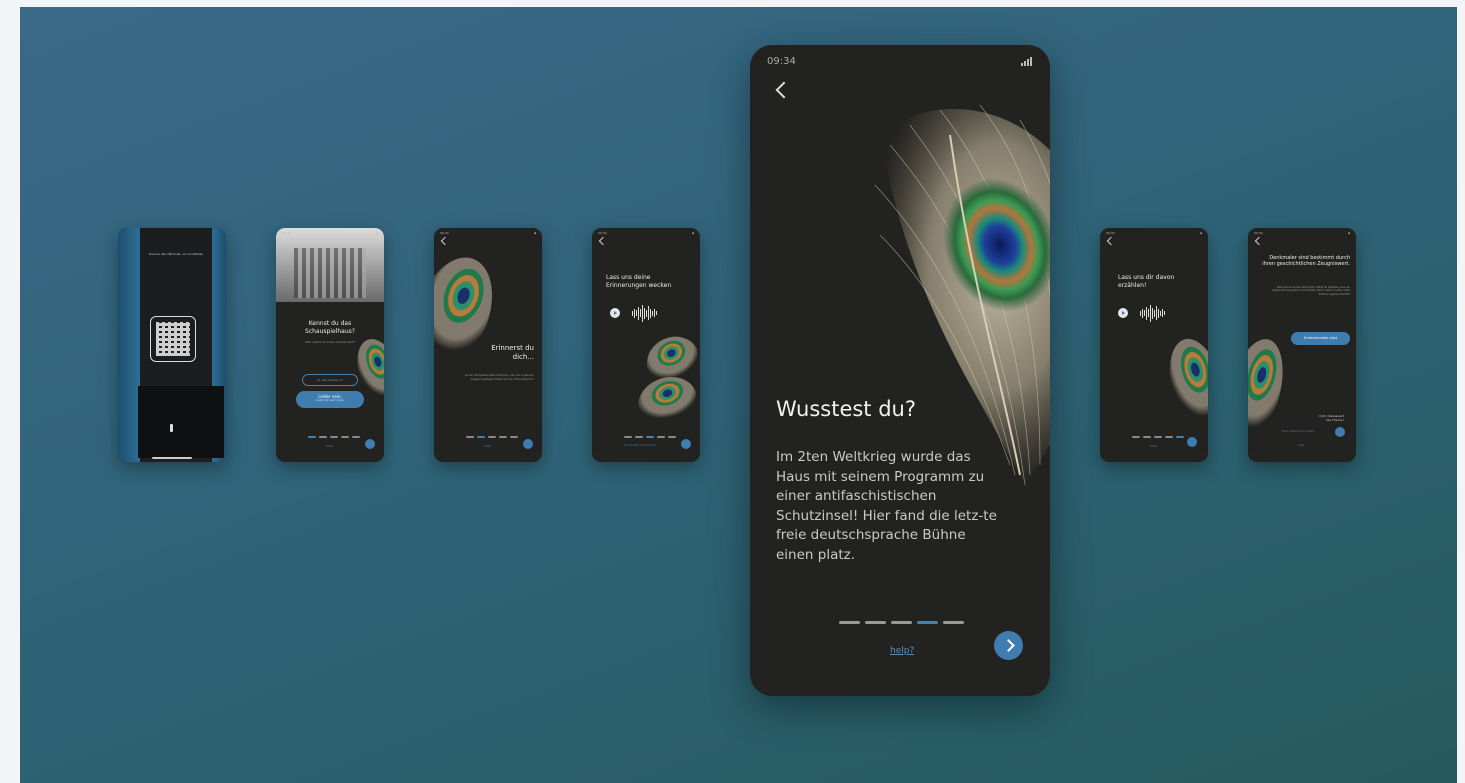 This screenshot has width=1465, height=783. I want to click on screen-qr-scan: Scanne den QR-Code, um zu starten, so click(172, 345).